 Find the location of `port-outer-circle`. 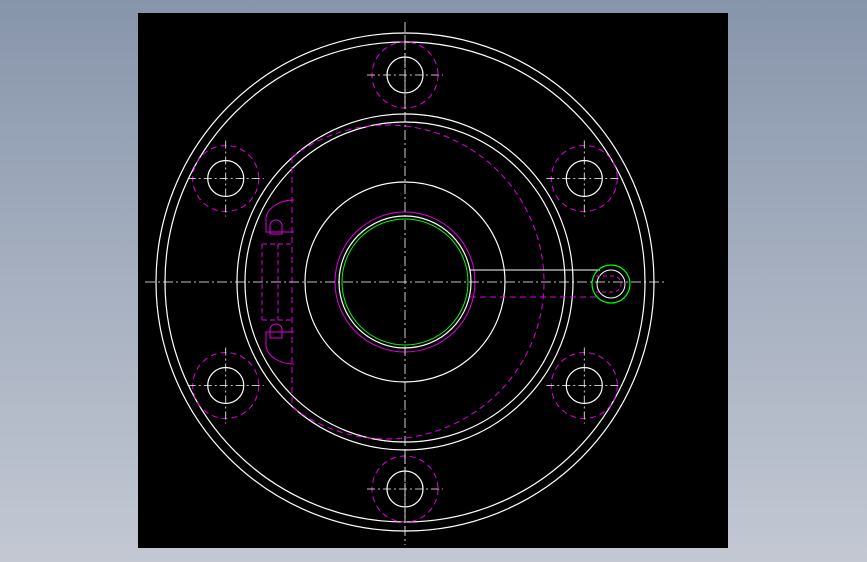

port-outer-circle is located at coordinates (611, 284).